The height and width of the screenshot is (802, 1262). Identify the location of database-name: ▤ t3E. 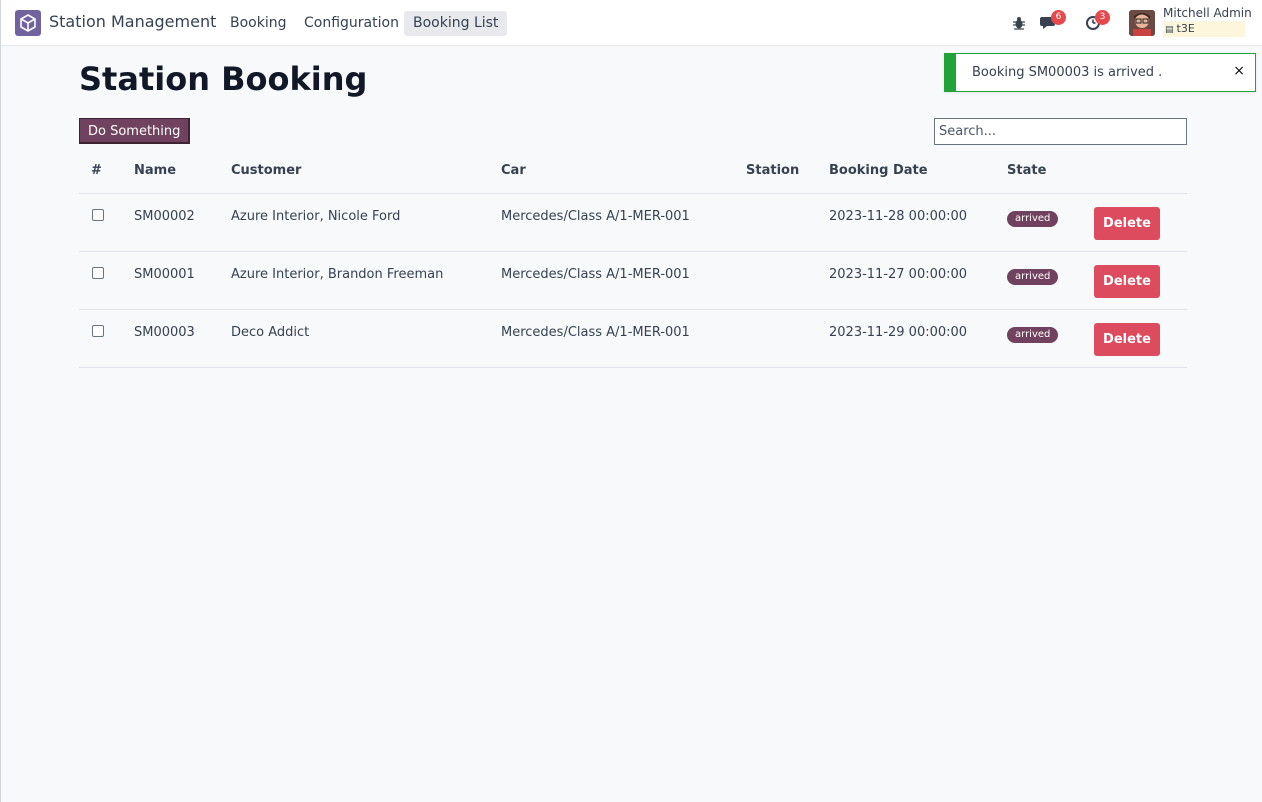
(1204, 29).